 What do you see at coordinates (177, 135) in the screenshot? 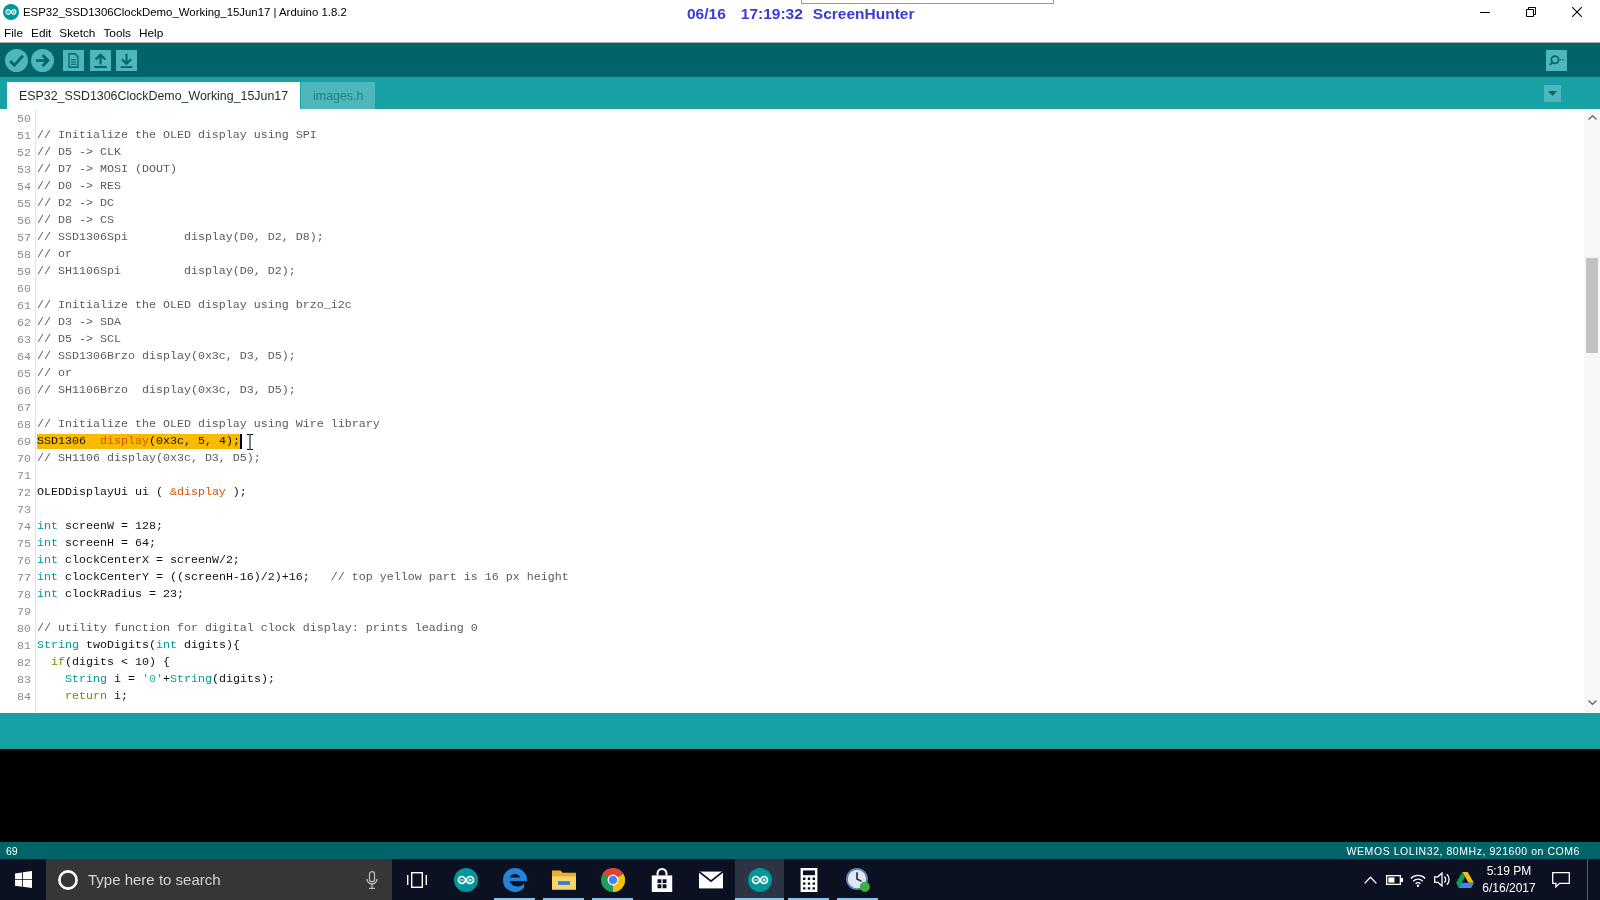
I see `code-line: // Initialize the OLED display using SPI` at bounding box center [177, 135].